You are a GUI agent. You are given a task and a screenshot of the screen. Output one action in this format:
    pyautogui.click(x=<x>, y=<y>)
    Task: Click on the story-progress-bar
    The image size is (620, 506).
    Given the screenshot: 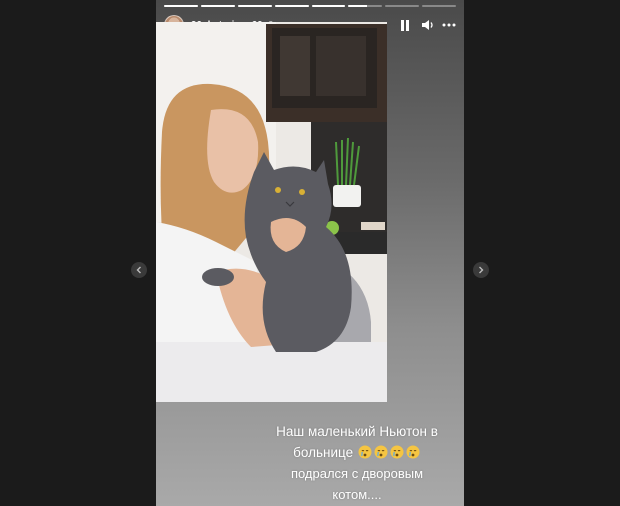 What is the action you would take?
    pyautogui.click(x=310, y=6)
    